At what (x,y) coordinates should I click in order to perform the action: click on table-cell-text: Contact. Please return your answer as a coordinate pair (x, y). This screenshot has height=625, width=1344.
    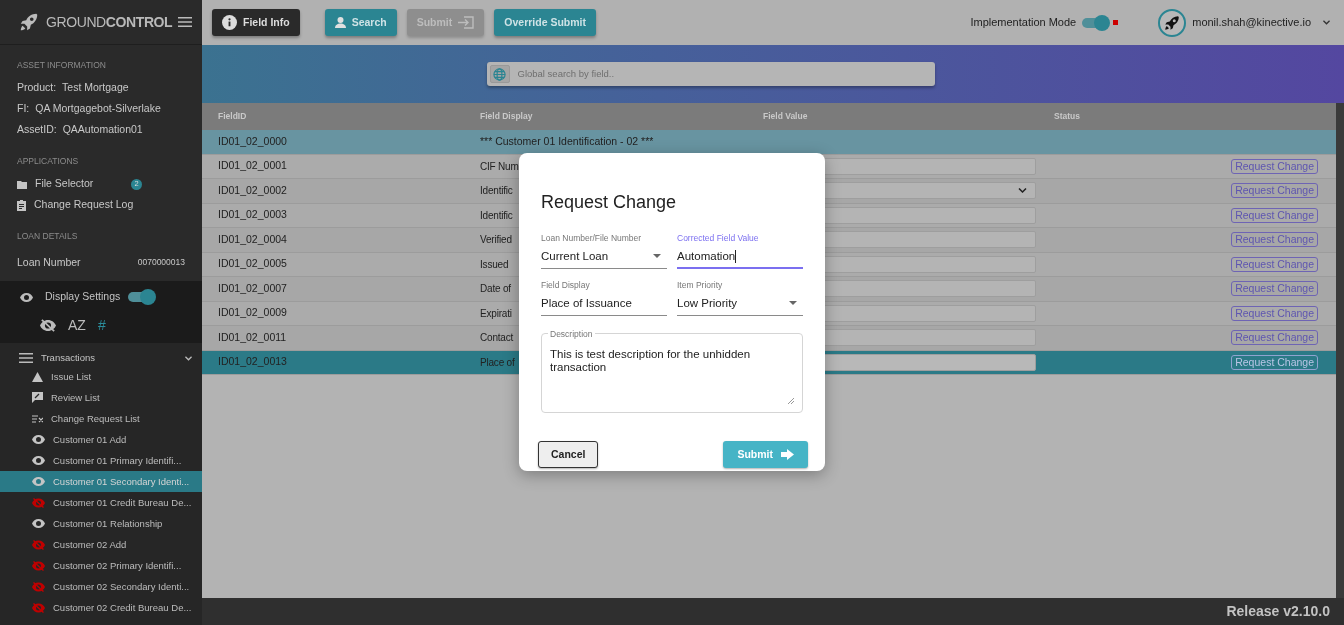
    Looking at the image, I should click on (497, 338).